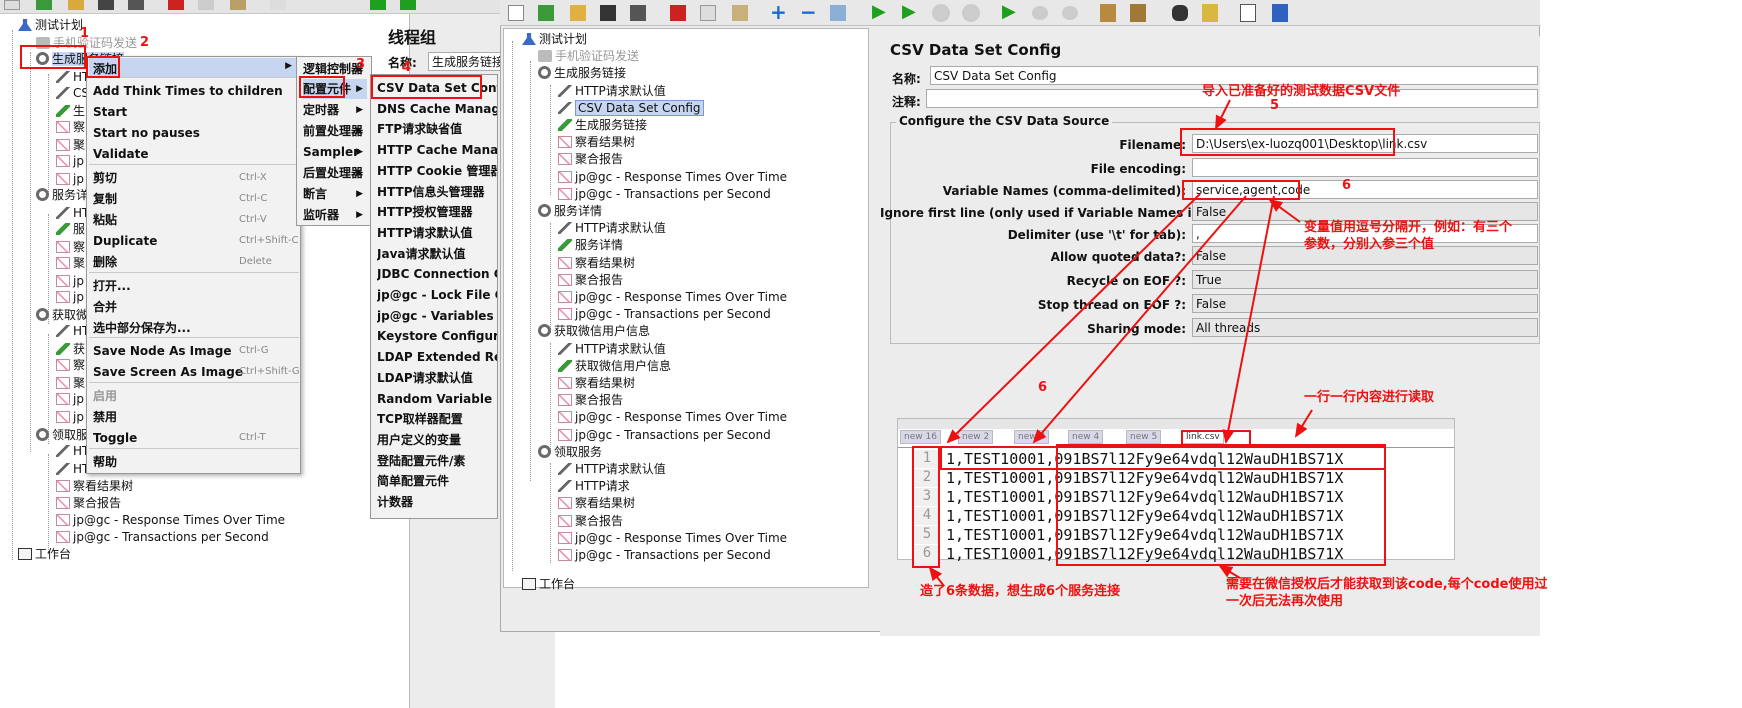 The width and height of the screenshot is (1742, 708). Describe the element at coordinates (1223, 114) in the screenshot. I see `arrow-to-filename` at that location.